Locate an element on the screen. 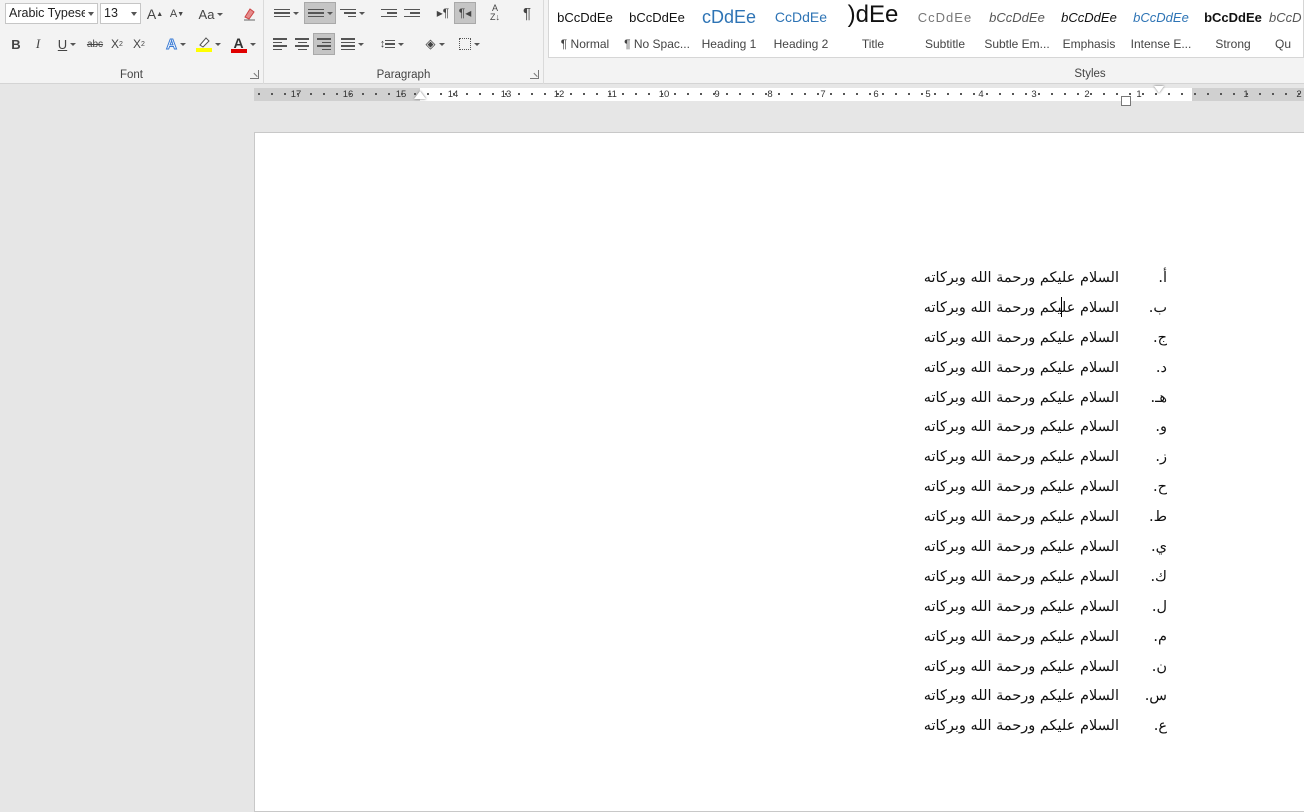  list-item: ل. السلام عليكم ورحمة الله وبركاته is located at coordinates (1045, 608).